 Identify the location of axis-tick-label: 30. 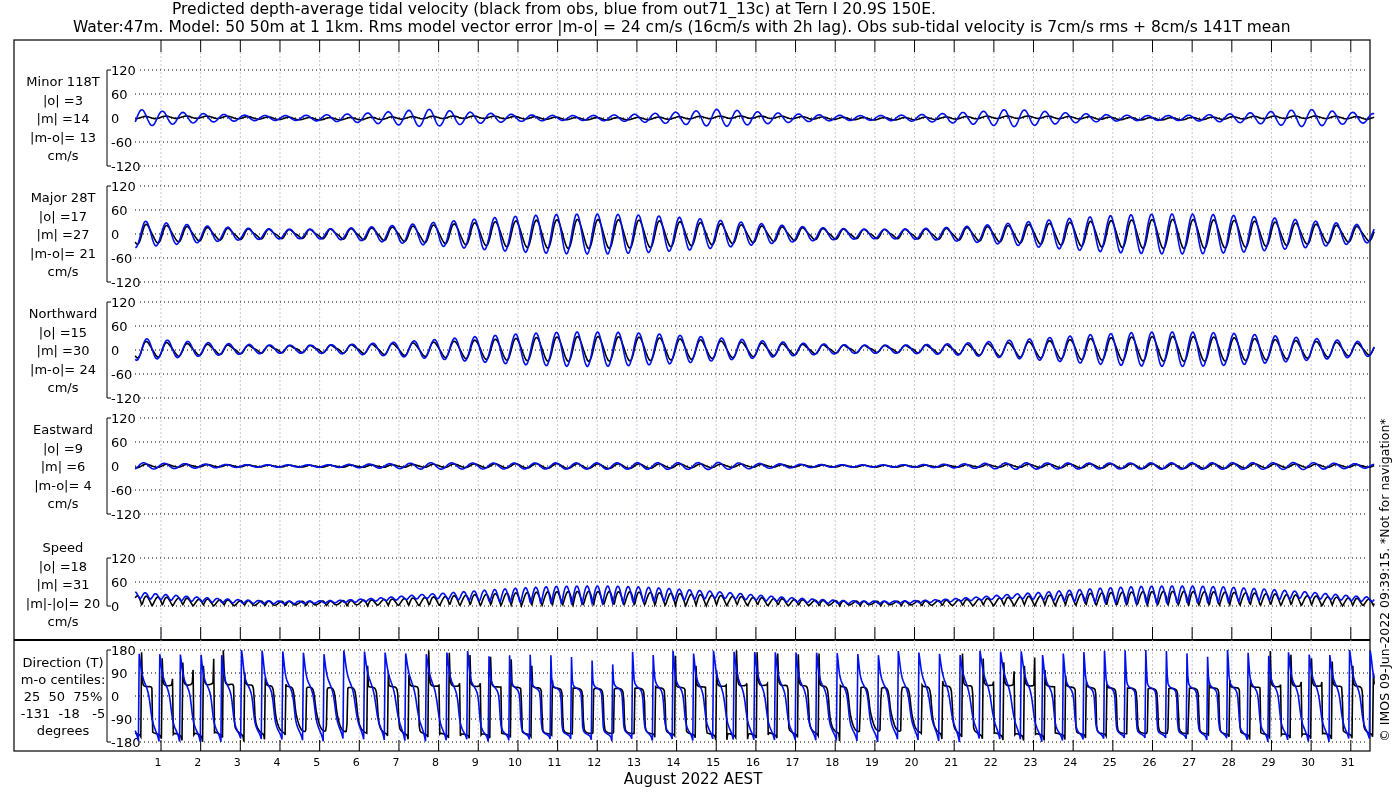
(1308, 762).